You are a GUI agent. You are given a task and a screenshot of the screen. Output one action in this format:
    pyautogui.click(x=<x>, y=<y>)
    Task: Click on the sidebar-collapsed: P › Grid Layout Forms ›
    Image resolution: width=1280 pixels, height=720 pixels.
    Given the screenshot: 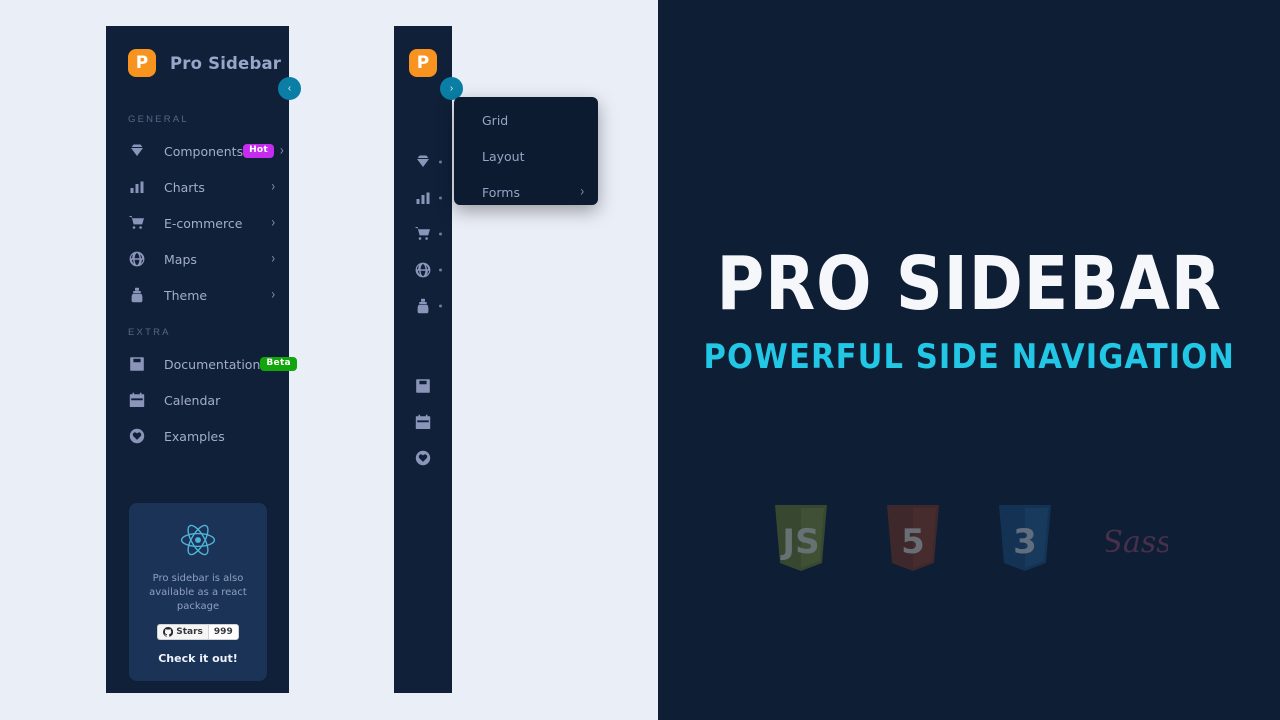 What is the action you would take?
    pyautogui.click(x=496, y=359)
    